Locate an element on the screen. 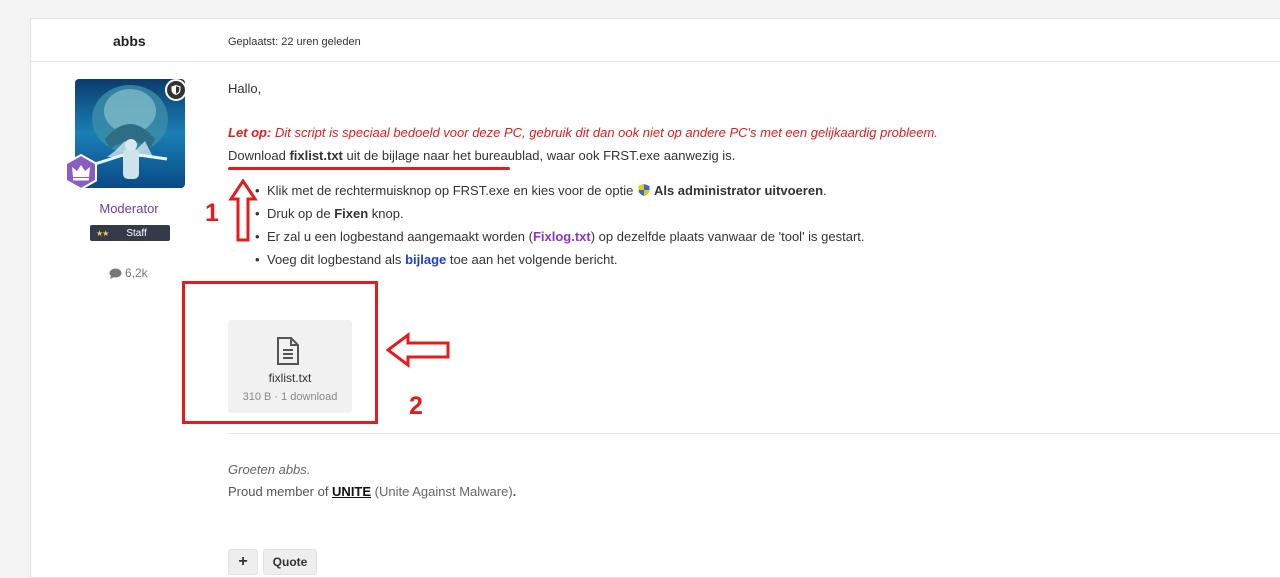 The width and height of the screenshot is (1280, 578). annotation-arrow-up is located at coordinates (243, 210).